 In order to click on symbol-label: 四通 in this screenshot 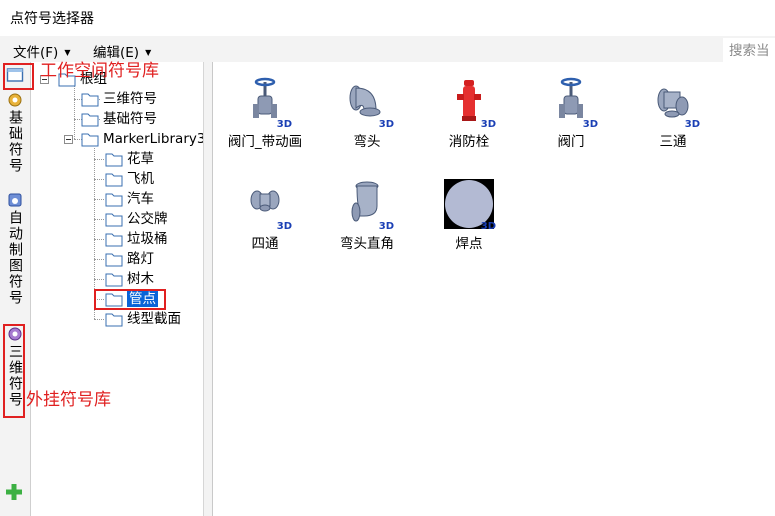, I will do `click(265, 244)`.